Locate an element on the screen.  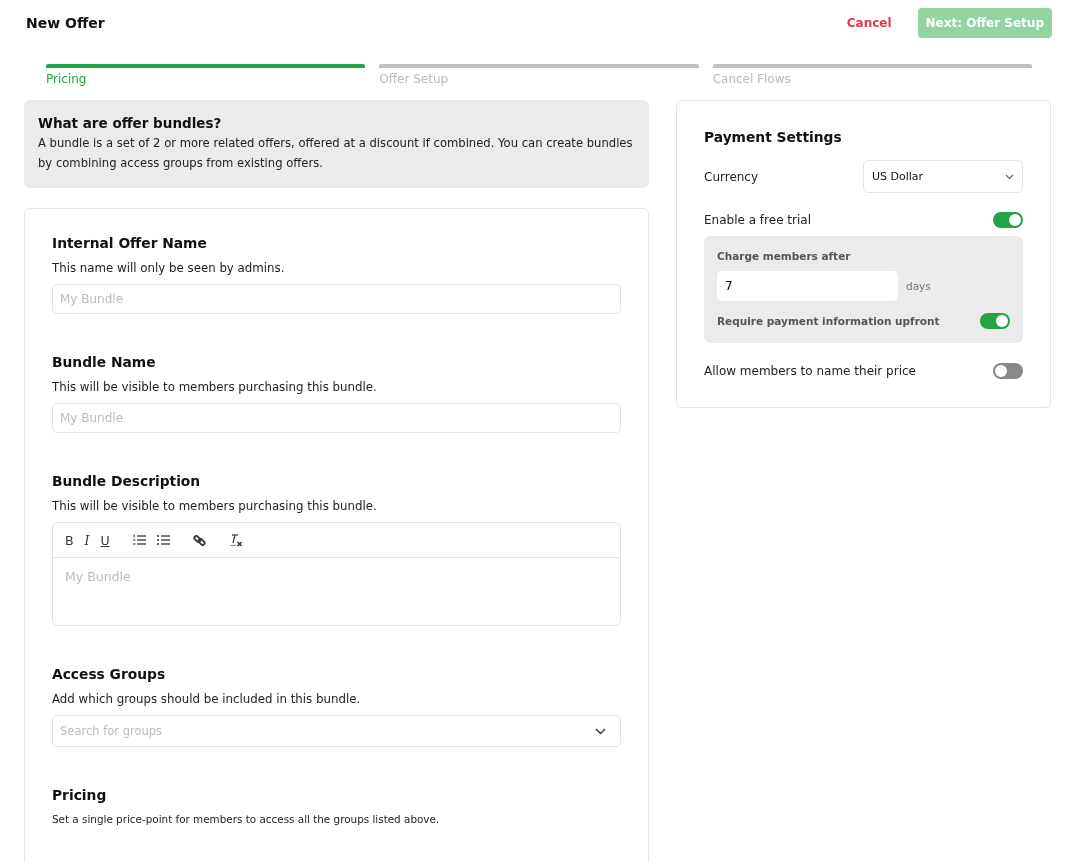
info-title: What are offer bundles? is located at coordinates (130, 123).